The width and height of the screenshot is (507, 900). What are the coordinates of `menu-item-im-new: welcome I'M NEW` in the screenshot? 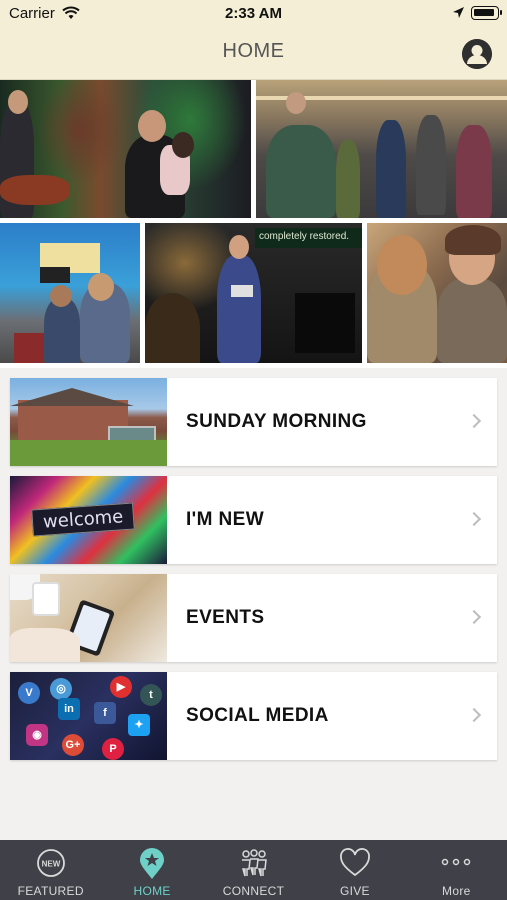 It's located at (253, 520).